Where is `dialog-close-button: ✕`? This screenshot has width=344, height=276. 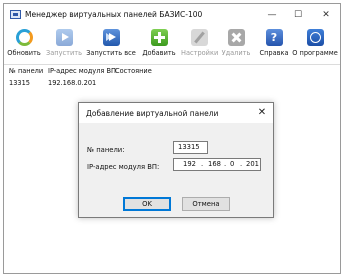
dialog-close-button: ✕ is located at coordinates (262, 113).